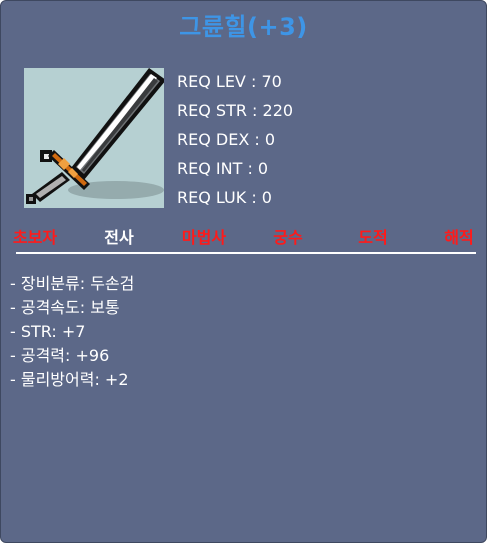  Describe the element at coordinates (459, 237) in the screenshot. I see `job-pirate: 해적` at that location.